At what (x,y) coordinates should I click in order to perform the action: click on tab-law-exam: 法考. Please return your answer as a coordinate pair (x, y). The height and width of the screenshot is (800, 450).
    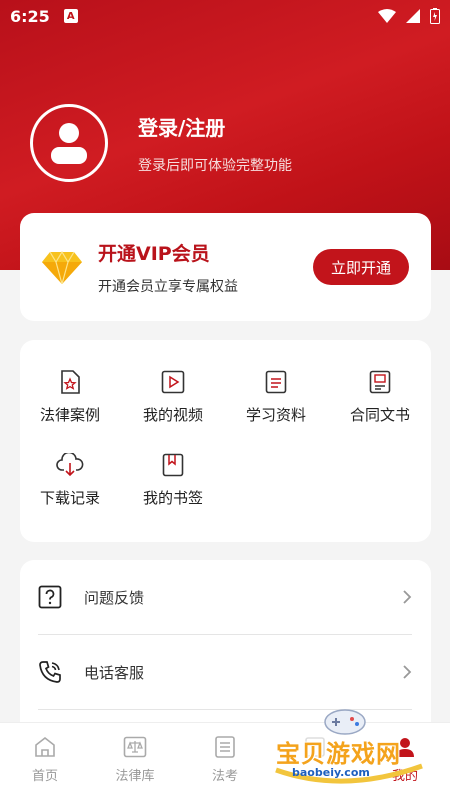
    Looking at the image, I should click on (225, 761).